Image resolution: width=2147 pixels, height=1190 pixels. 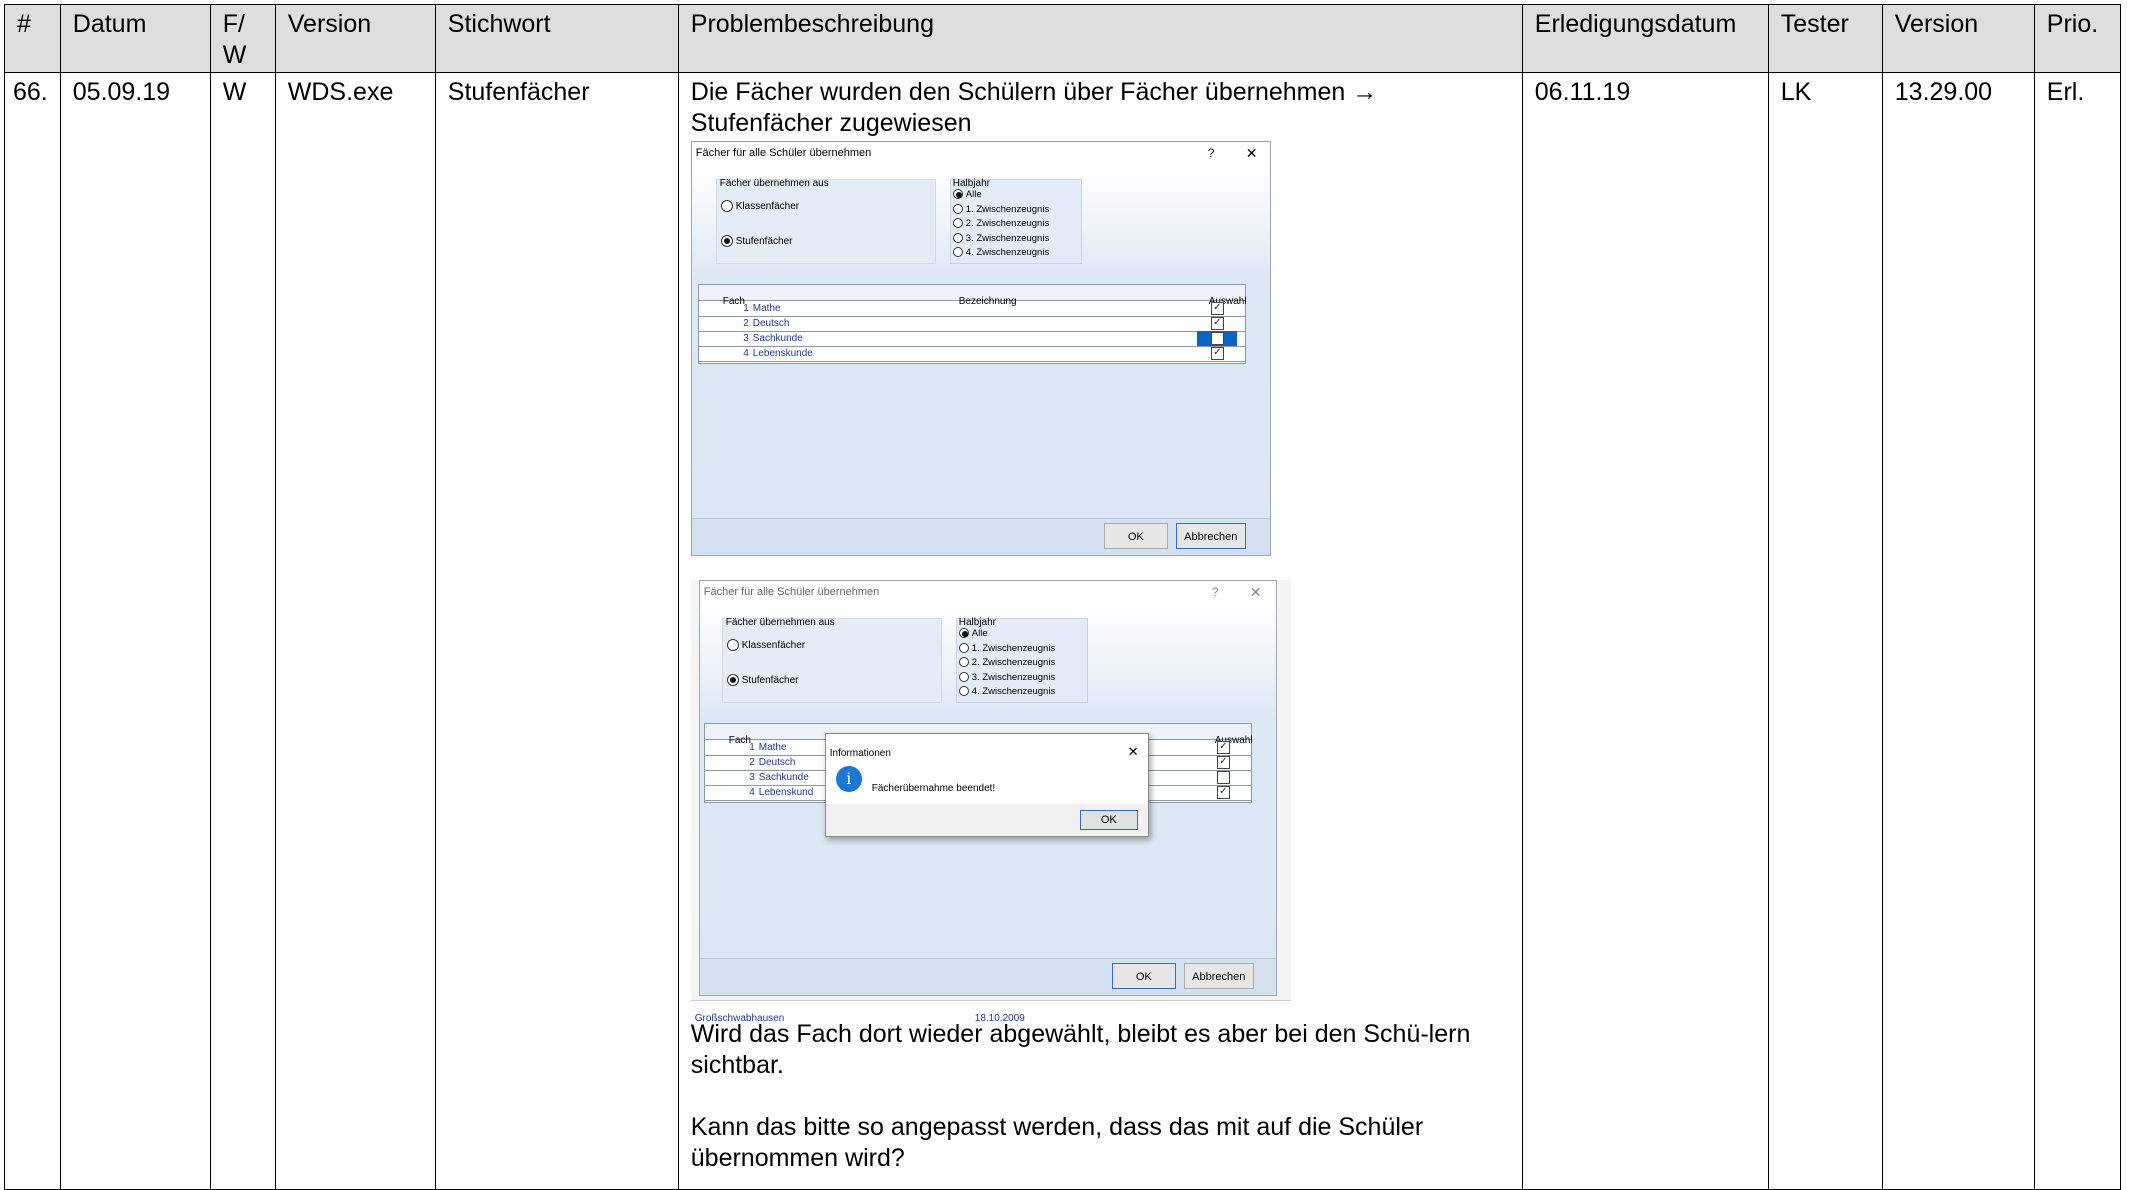 I want to click on col-header-fw: F/ W, so click(x=242, y=38).